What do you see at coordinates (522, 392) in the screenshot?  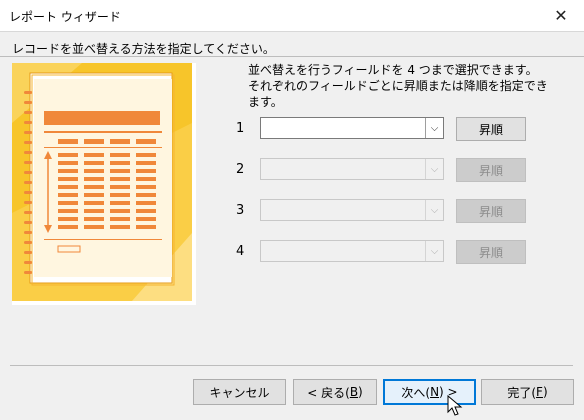 I see `finish-label-pre: 完了(` at bounding box center [522, 392].